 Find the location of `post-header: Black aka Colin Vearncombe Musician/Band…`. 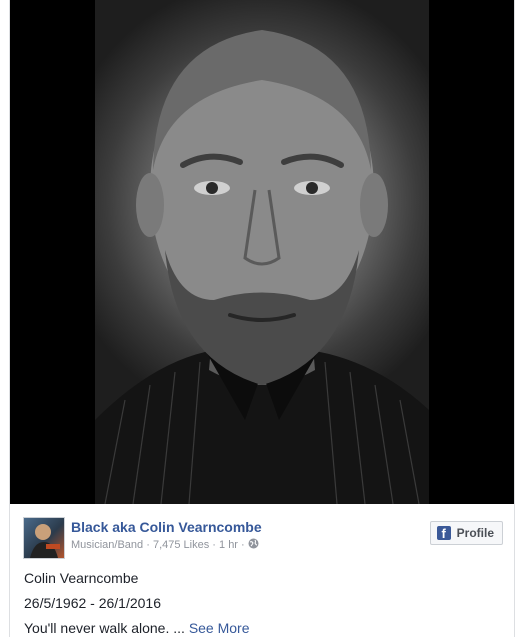

post-header: Black aka Colin Vearncombe Musician/Band… is located at coordinates (262, 534).